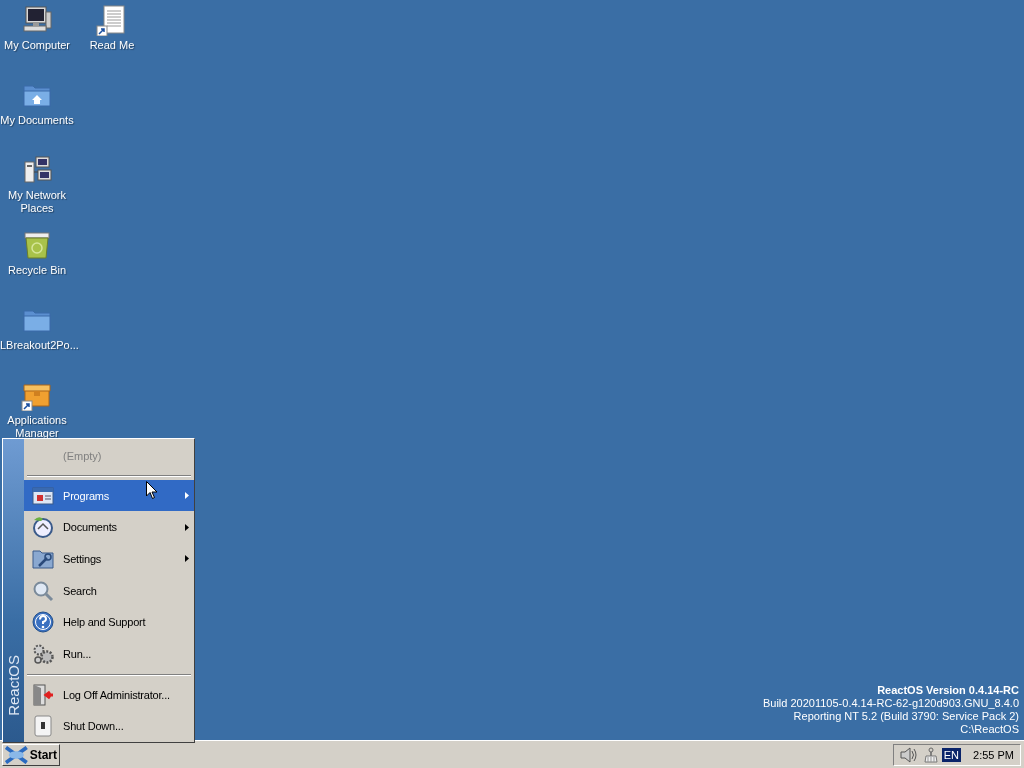 This screenshot has height=768, width=1024. Describe the element at coordinates (37, 245) in the screenshot. I see `recycle-bin-icon` at that location.